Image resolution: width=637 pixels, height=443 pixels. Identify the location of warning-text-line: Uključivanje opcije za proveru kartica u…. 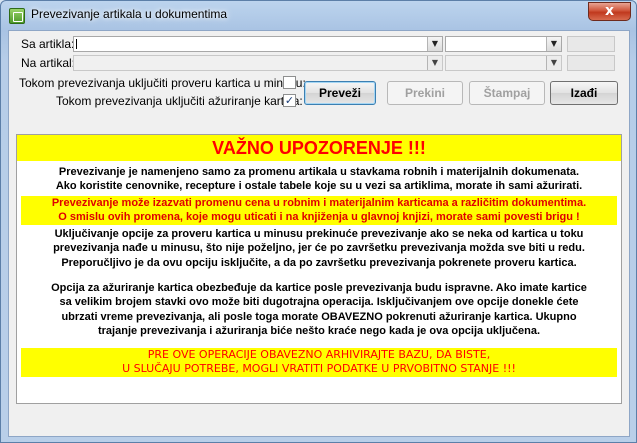
(319, 234).